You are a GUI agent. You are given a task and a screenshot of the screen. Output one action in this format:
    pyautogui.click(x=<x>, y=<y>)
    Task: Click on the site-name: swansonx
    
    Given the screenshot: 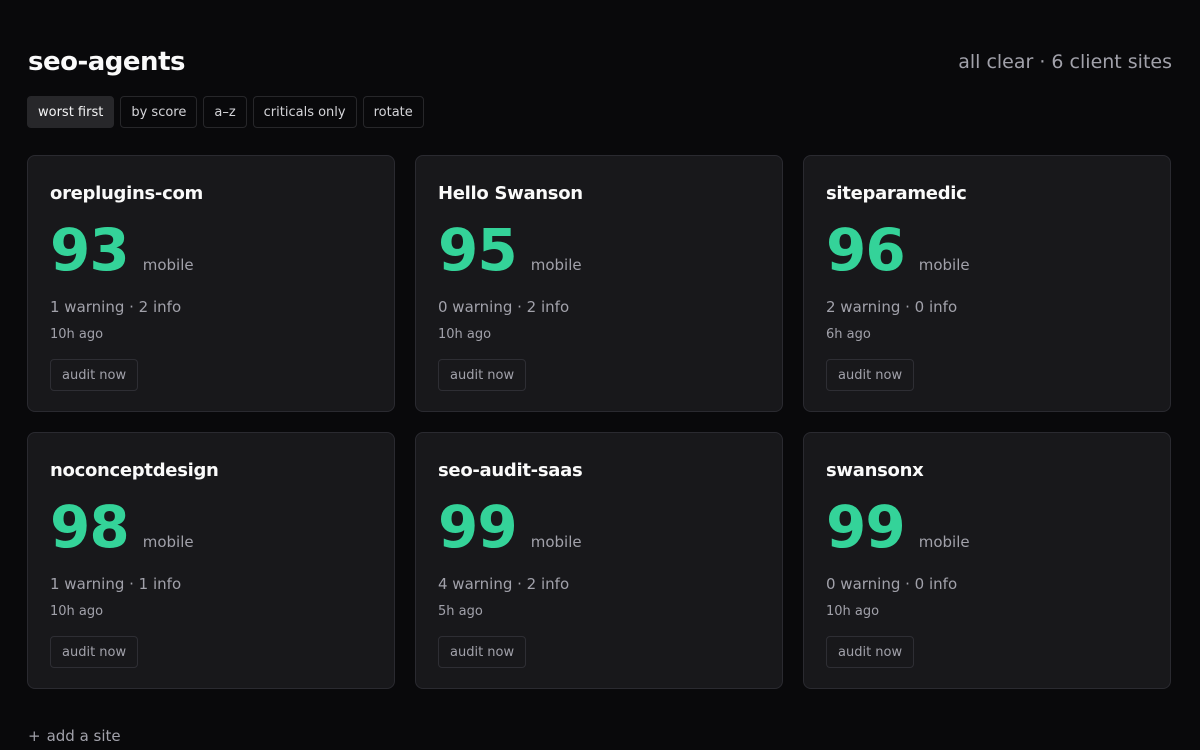 What is the action you would take?
    pyautogui.click(x=875, y=470)
    